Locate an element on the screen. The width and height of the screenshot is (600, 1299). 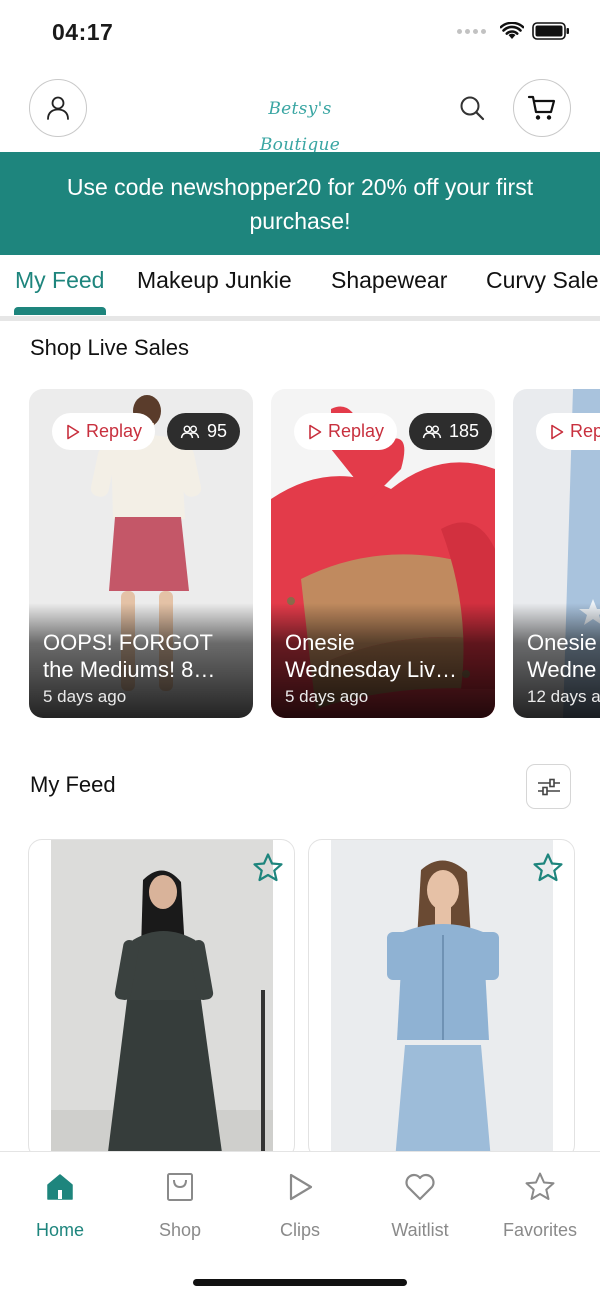
app-header: Betsy's Boutique is located at coordinates (300, 110).